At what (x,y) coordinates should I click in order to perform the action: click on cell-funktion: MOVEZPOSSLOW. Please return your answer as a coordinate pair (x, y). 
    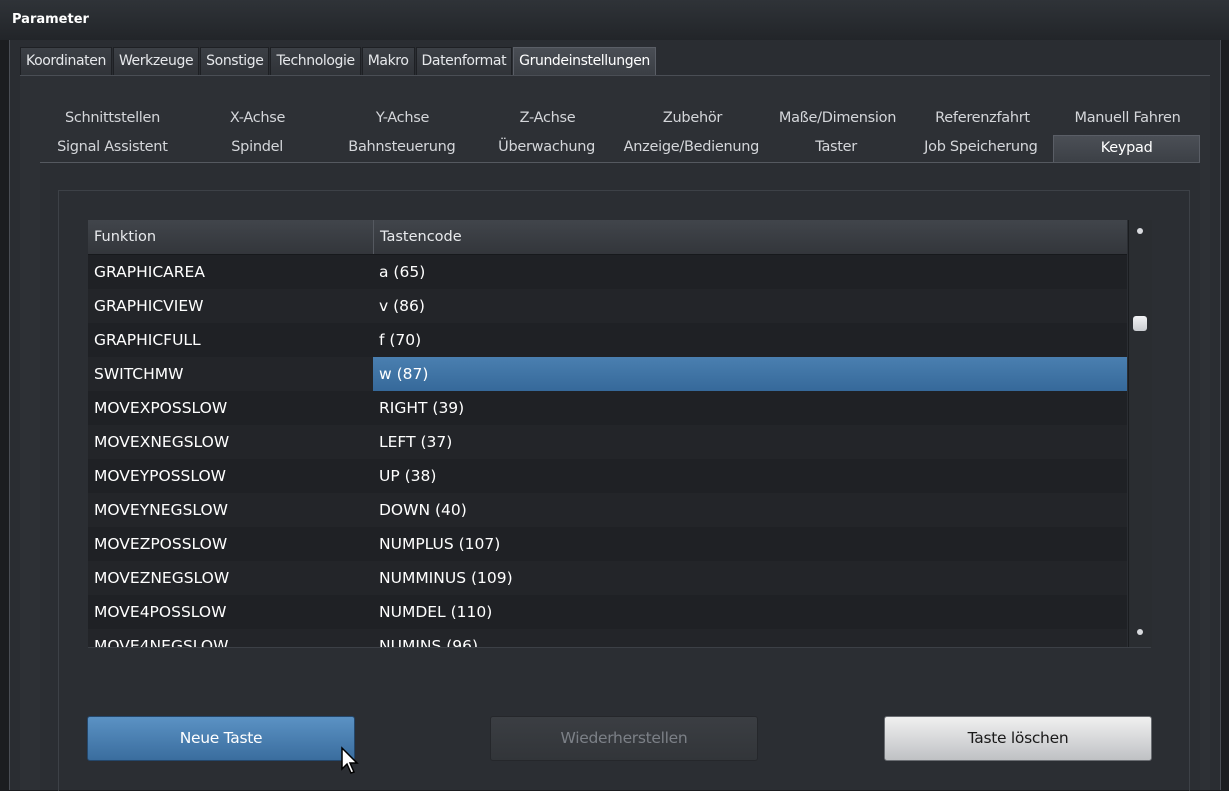
    Looking at the image, I should click on (161, 544).